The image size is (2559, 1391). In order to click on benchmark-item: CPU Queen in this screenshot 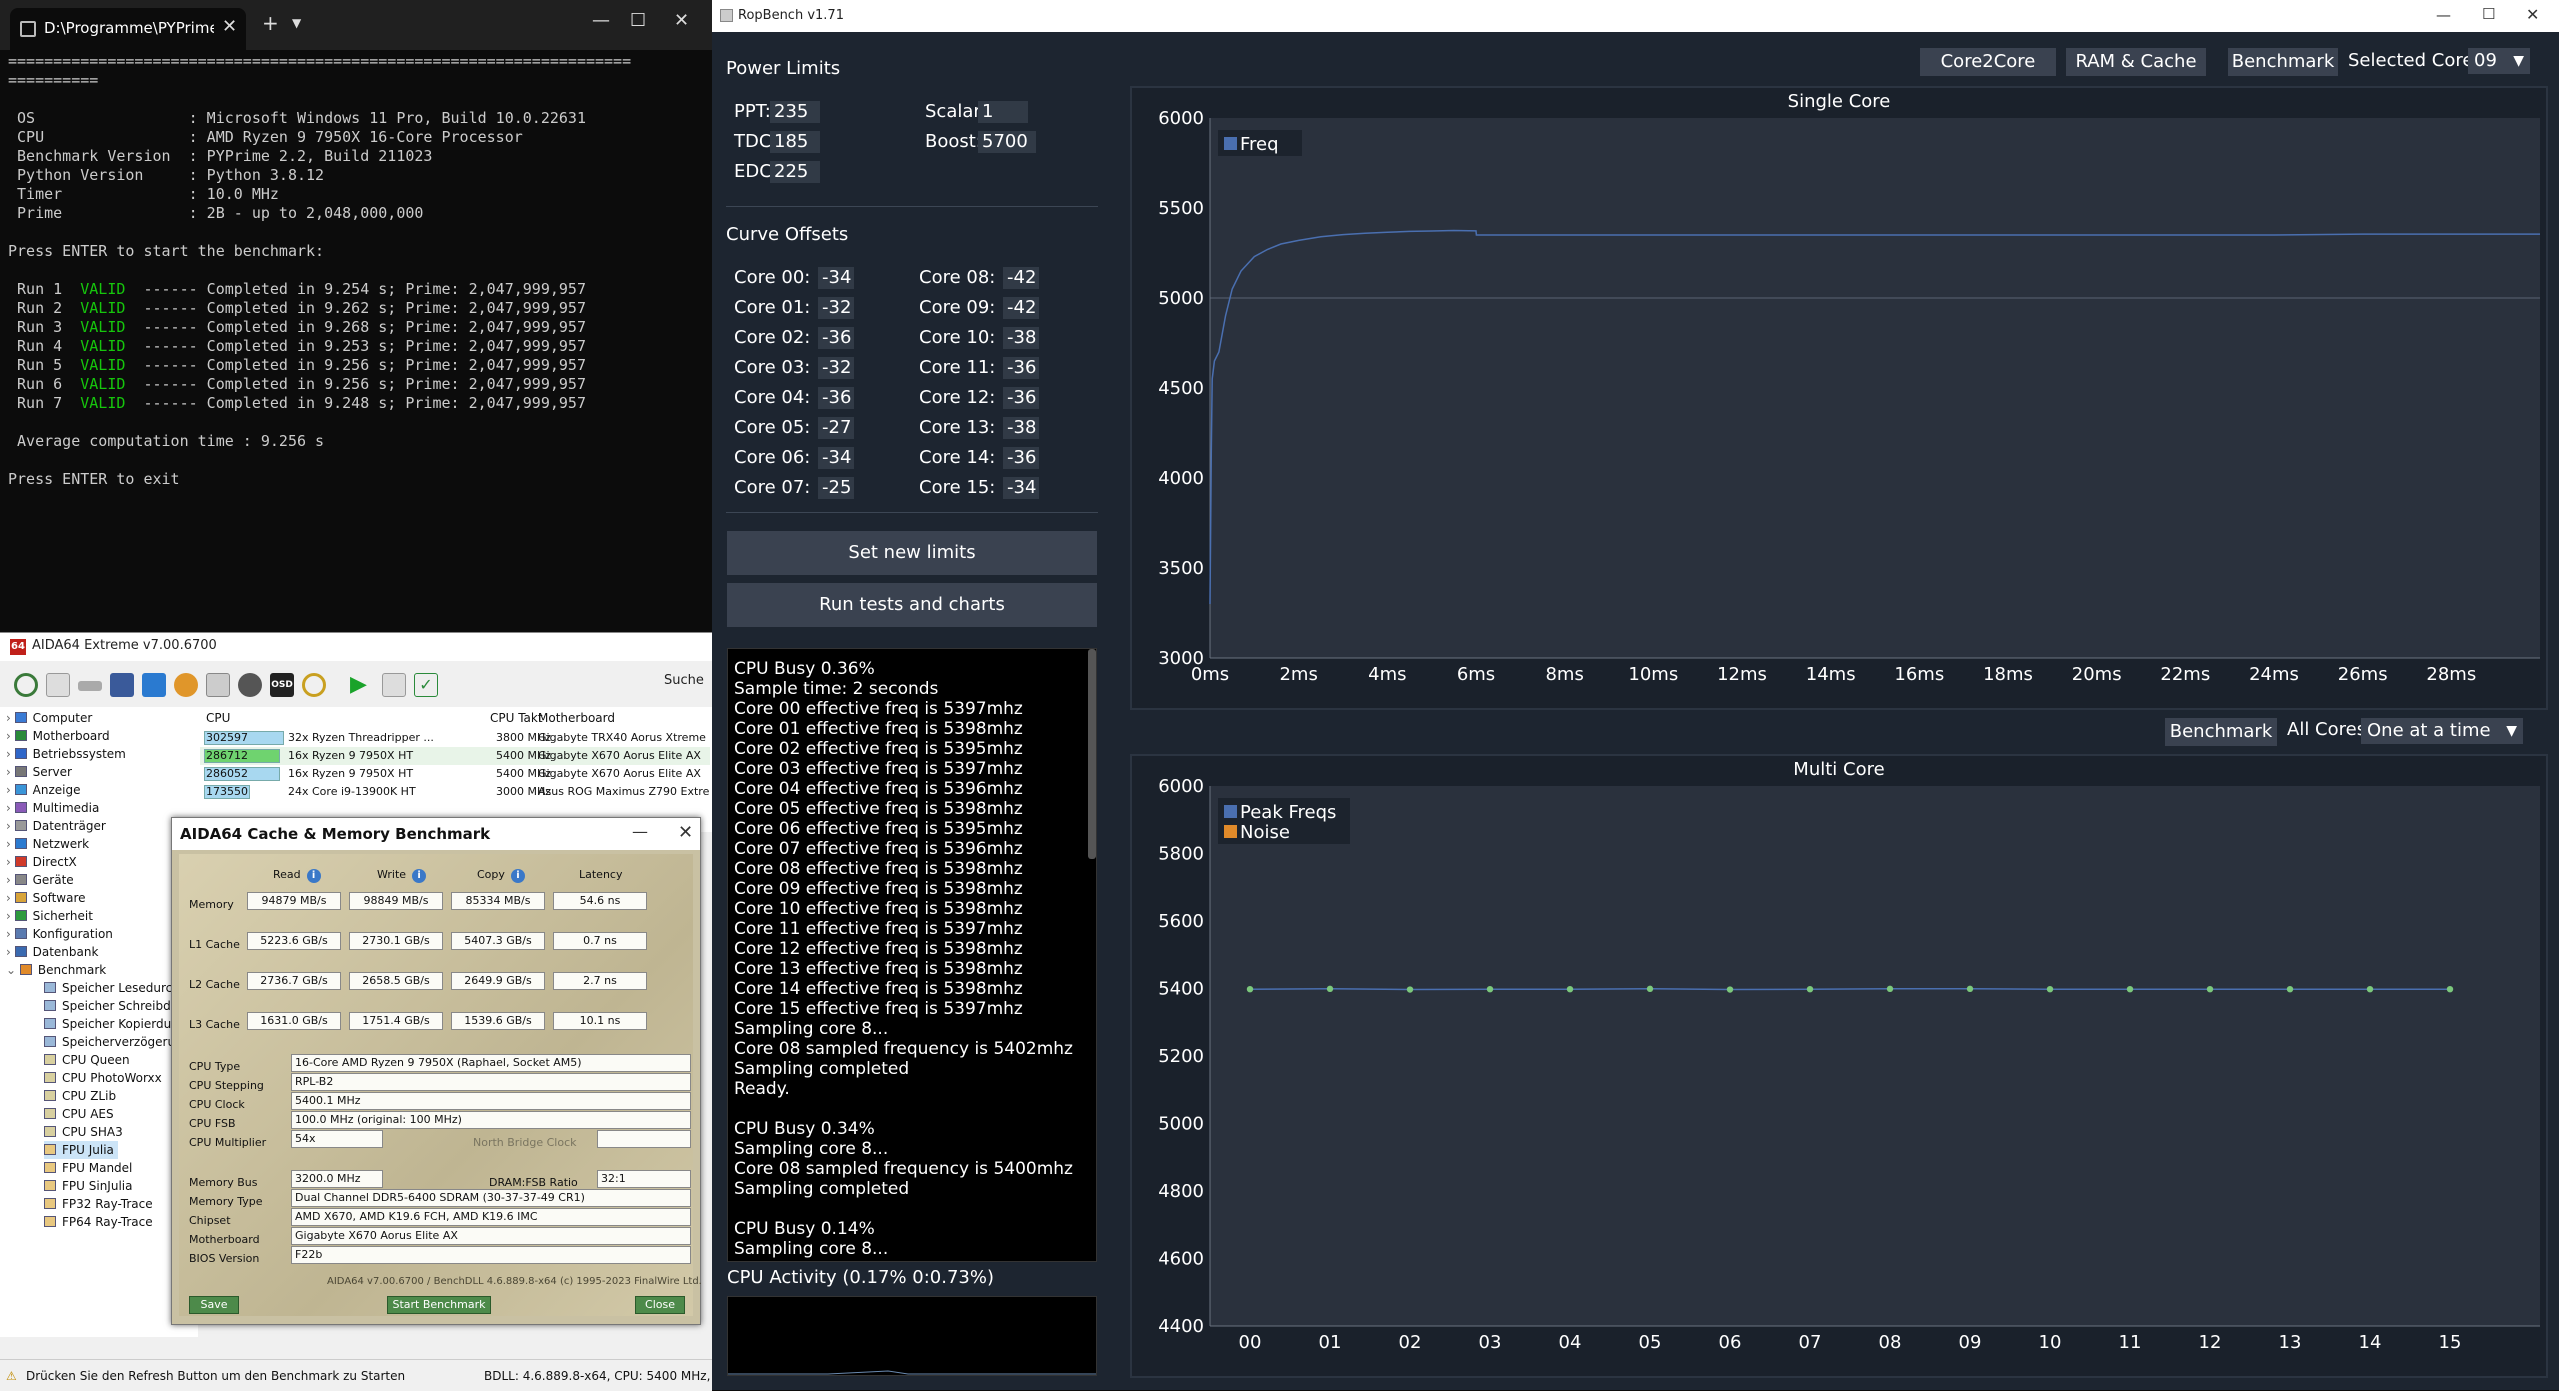, I will do `click(89, 1060)`.